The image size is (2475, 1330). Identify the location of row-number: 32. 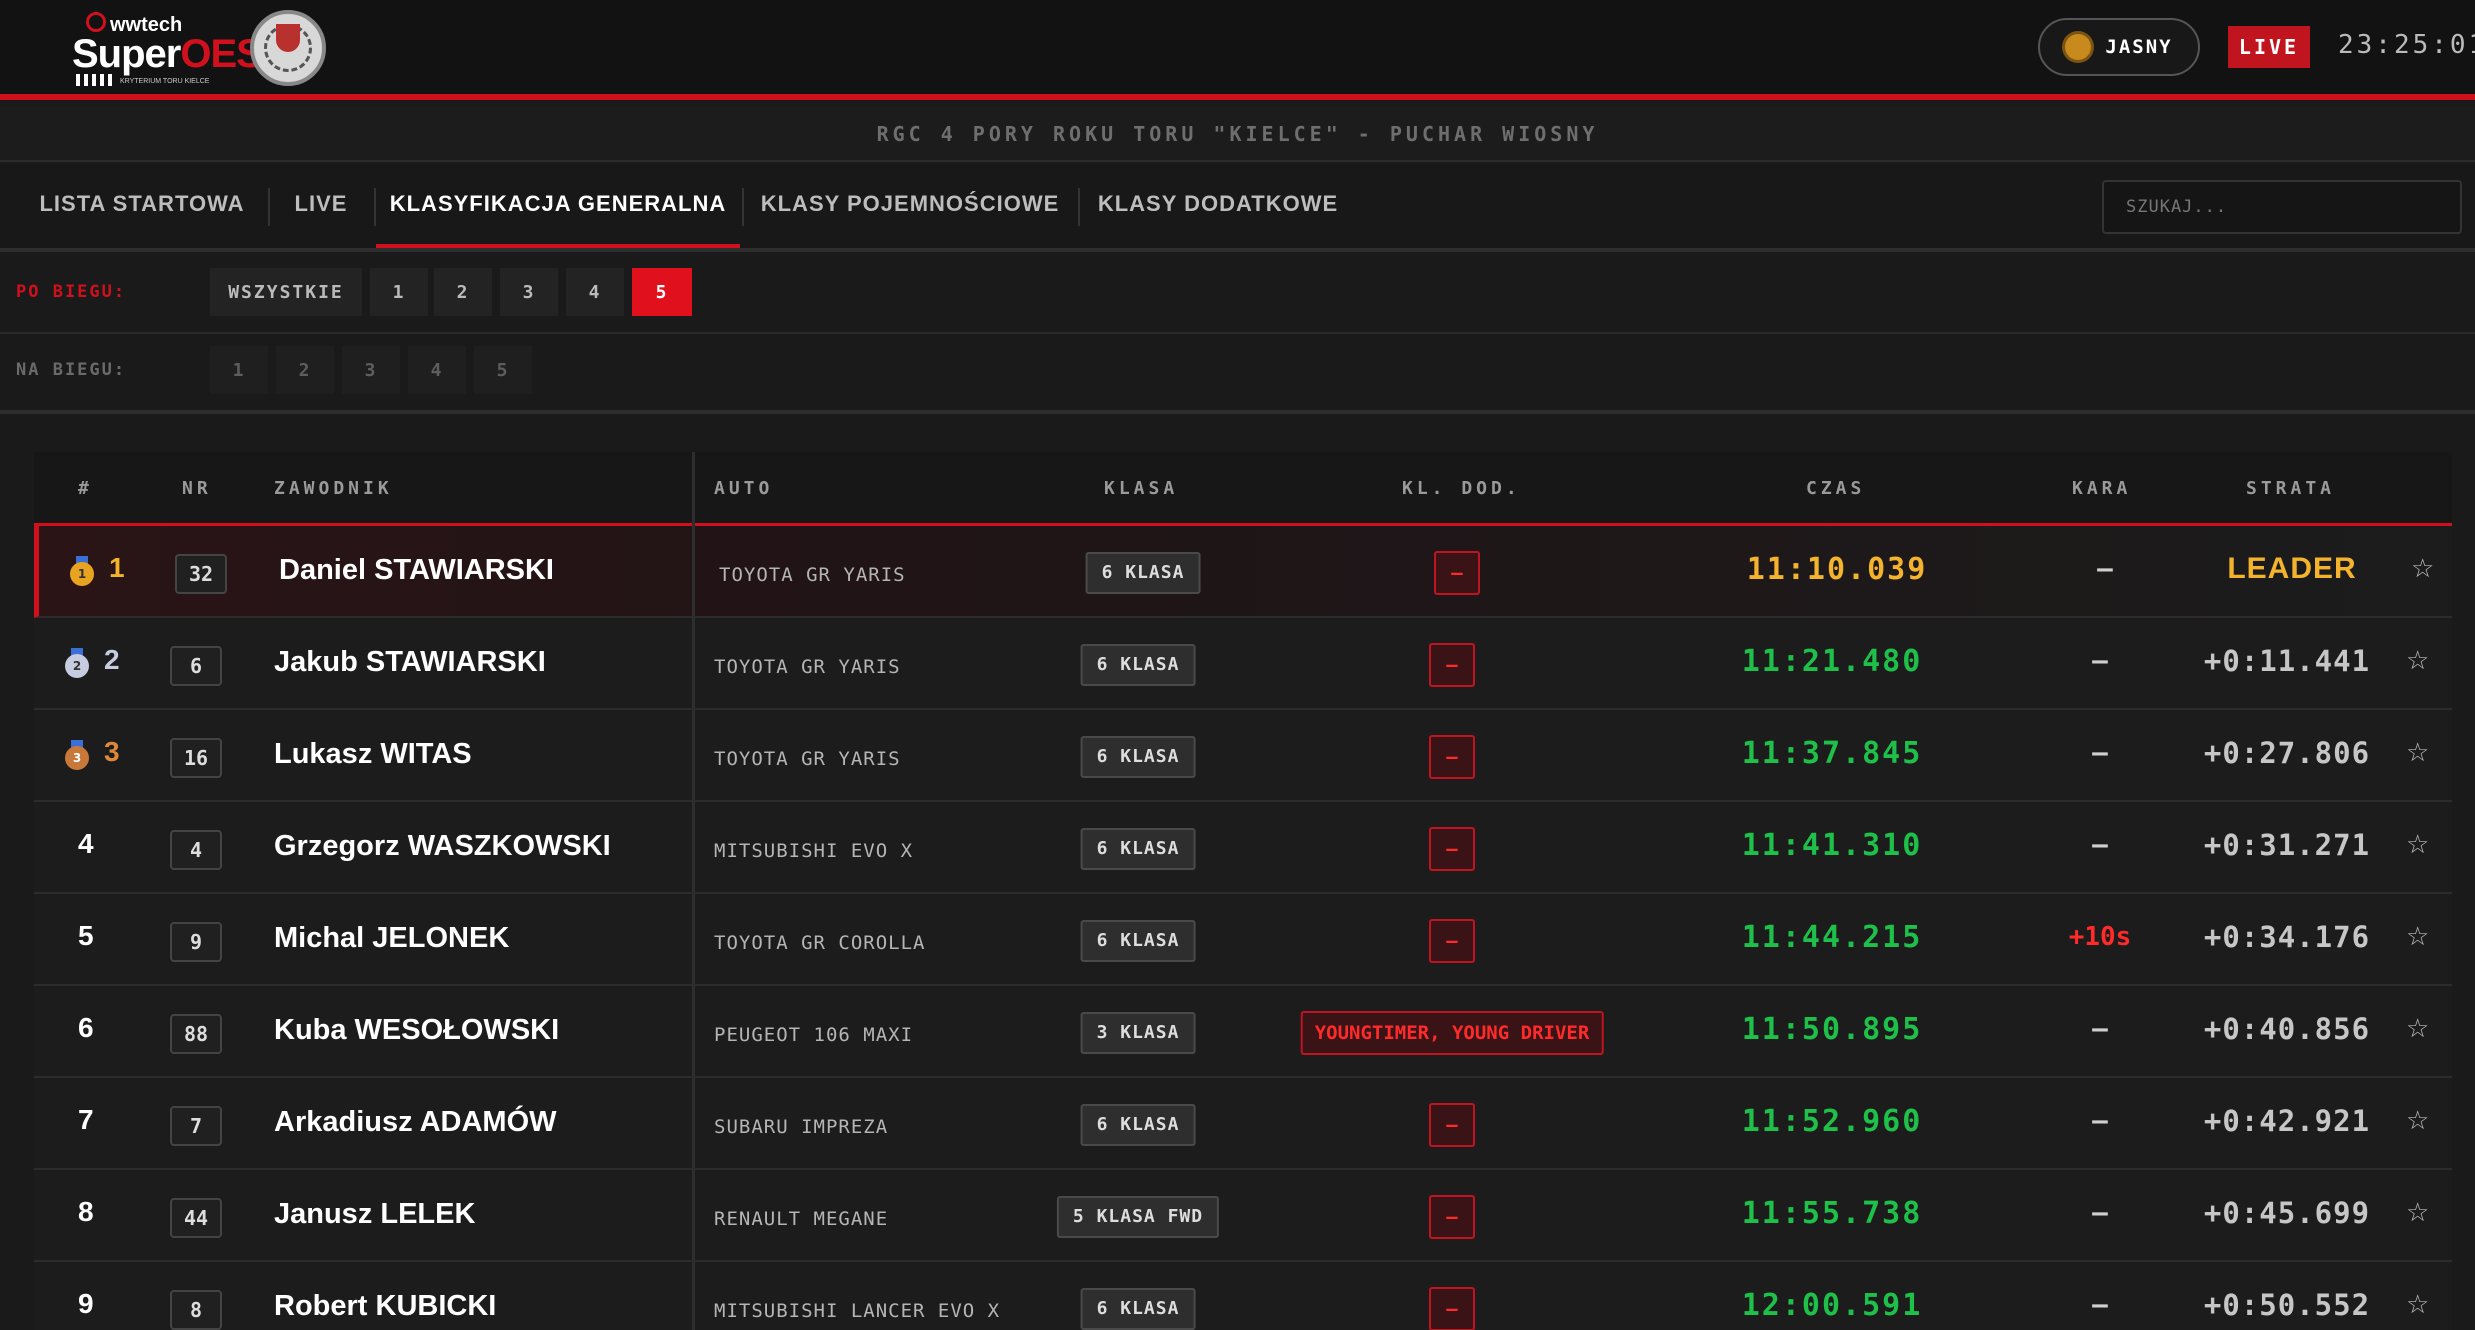
(201, 574).